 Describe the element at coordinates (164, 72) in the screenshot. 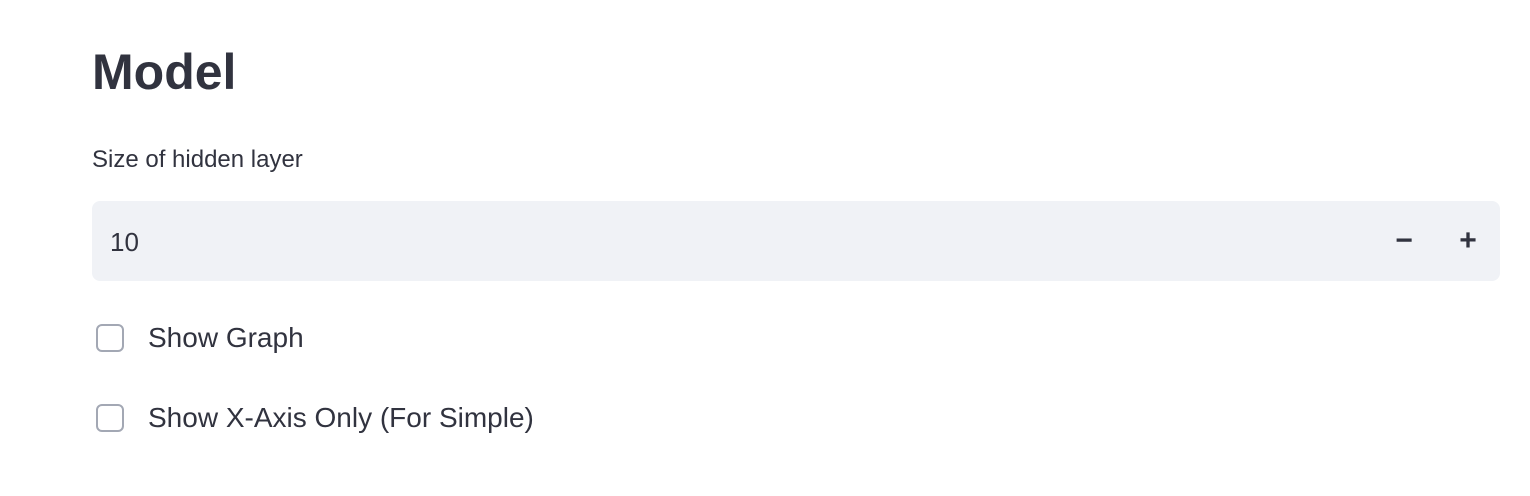

I see `section-title: Model` at that location.